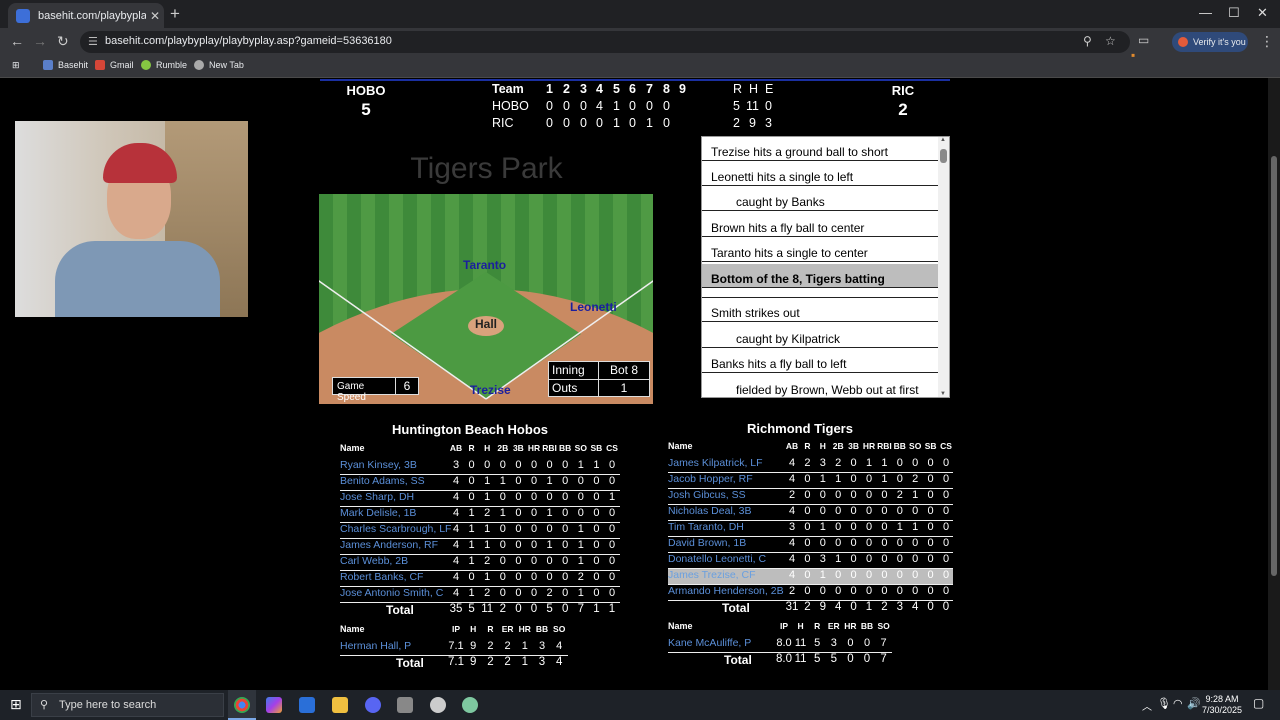 The image size is (1280, 720). I want to click on zoom-icon: ⚲, so click(1087, 41).